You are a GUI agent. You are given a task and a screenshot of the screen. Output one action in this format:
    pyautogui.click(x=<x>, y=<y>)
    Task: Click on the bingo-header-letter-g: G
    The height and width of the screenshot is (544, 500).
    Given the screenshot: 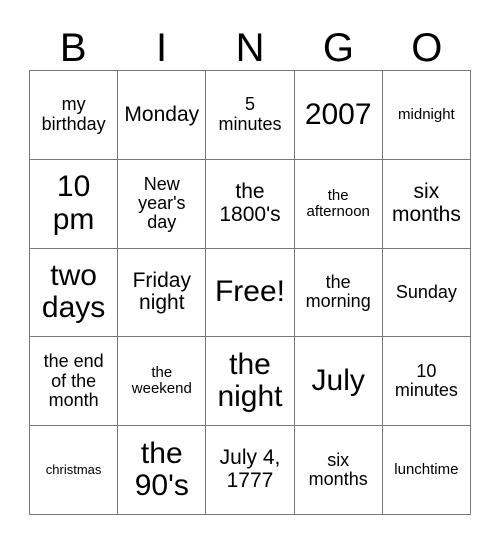 What is the action you would take?
    pyautogui.click(x=338, y=48)
    